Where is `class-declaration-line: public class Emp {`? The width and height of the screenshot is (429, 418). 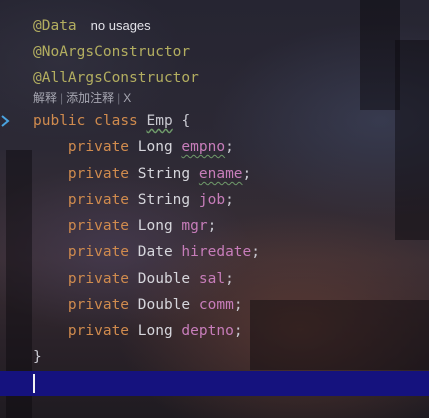 class-declaration-line: public class Emp { is located at coordinates (111, 121).